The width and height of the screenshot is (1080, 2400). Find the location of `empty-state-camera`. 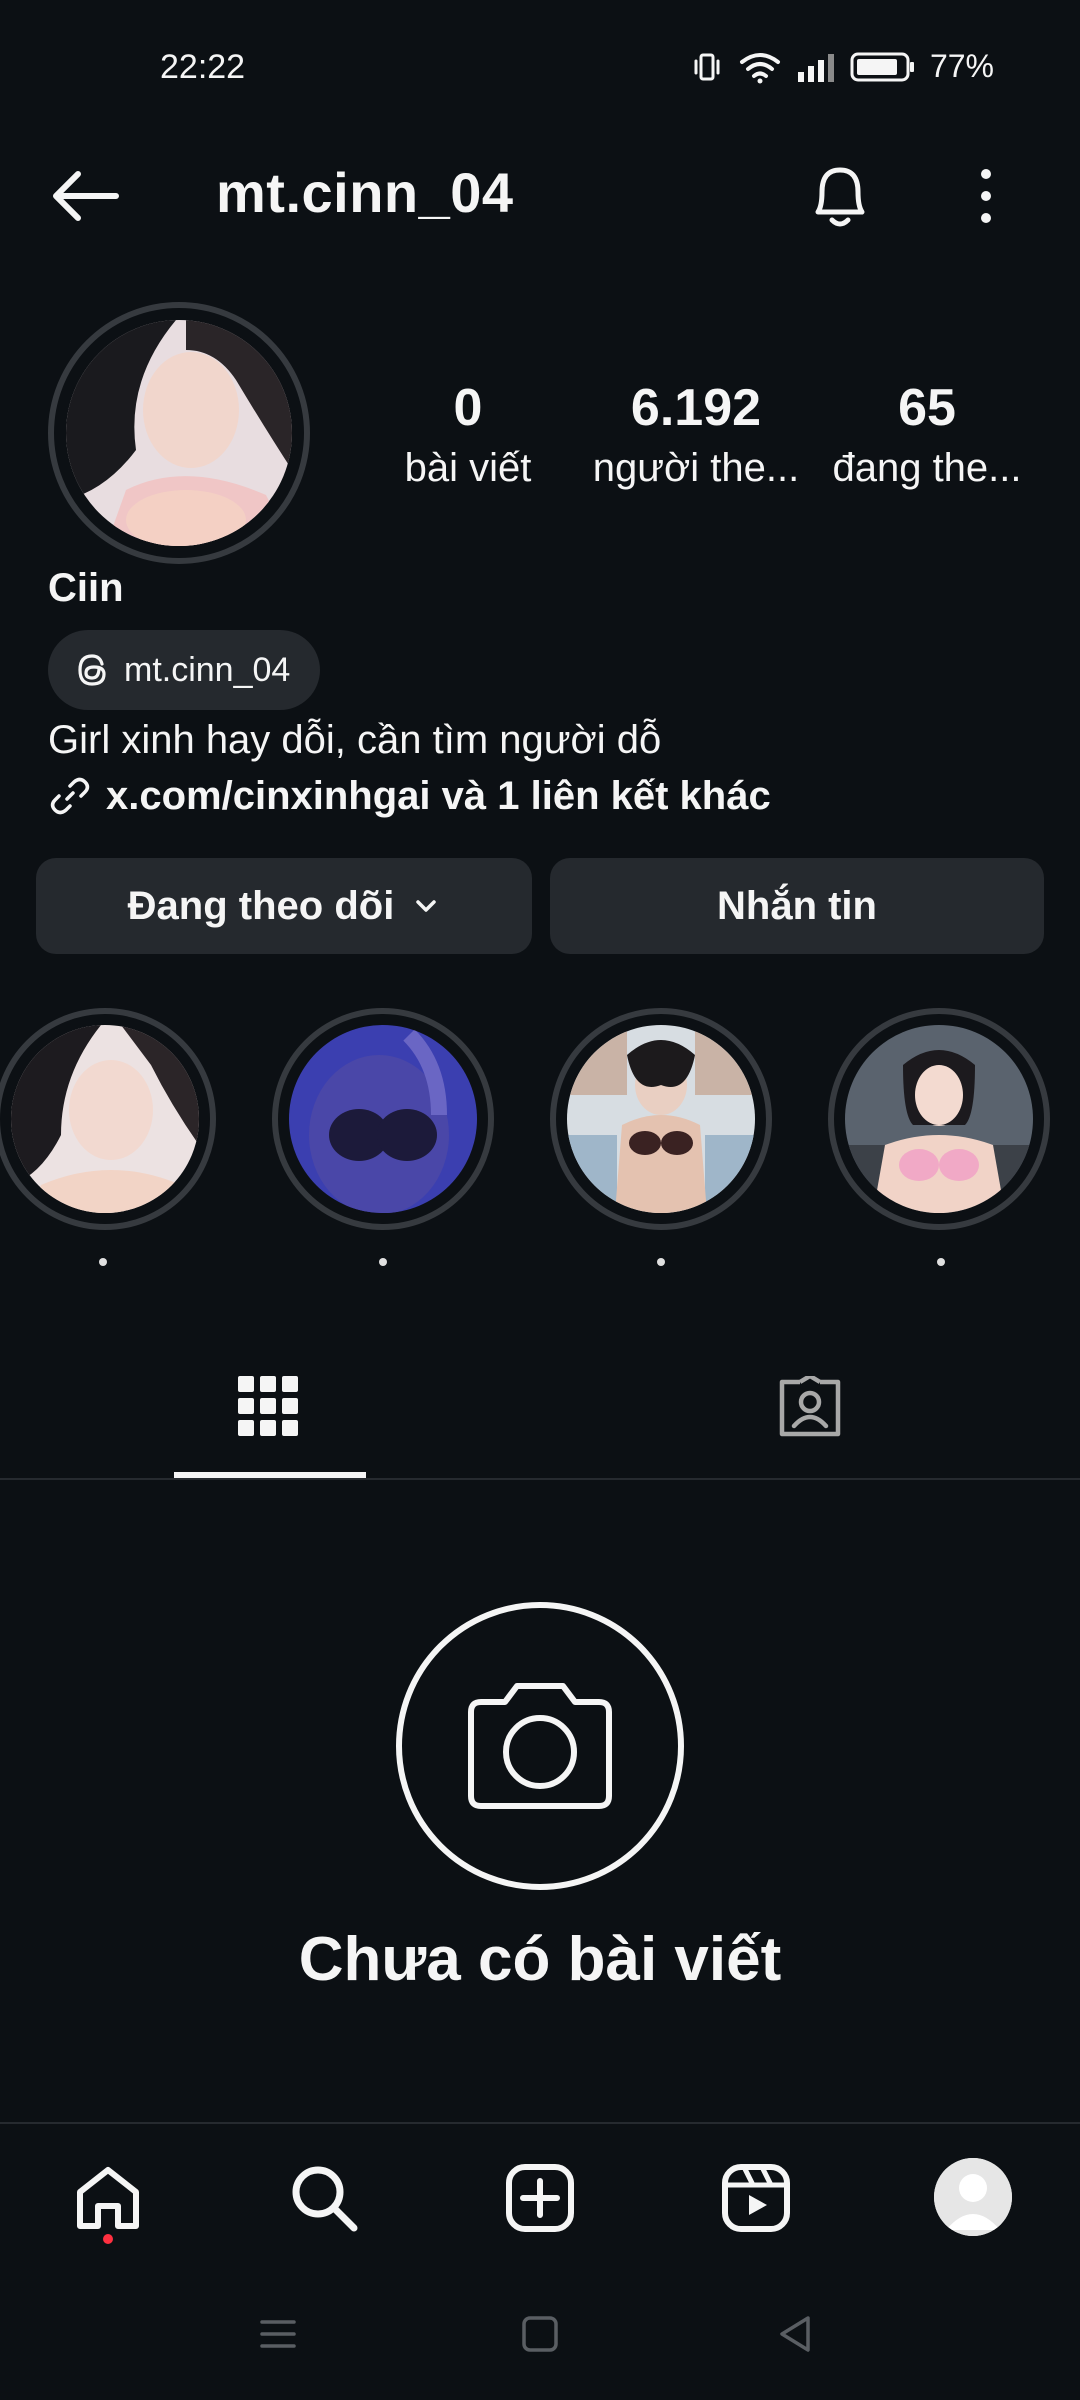

empty-state-camera is located at coordinates (540, 1746).